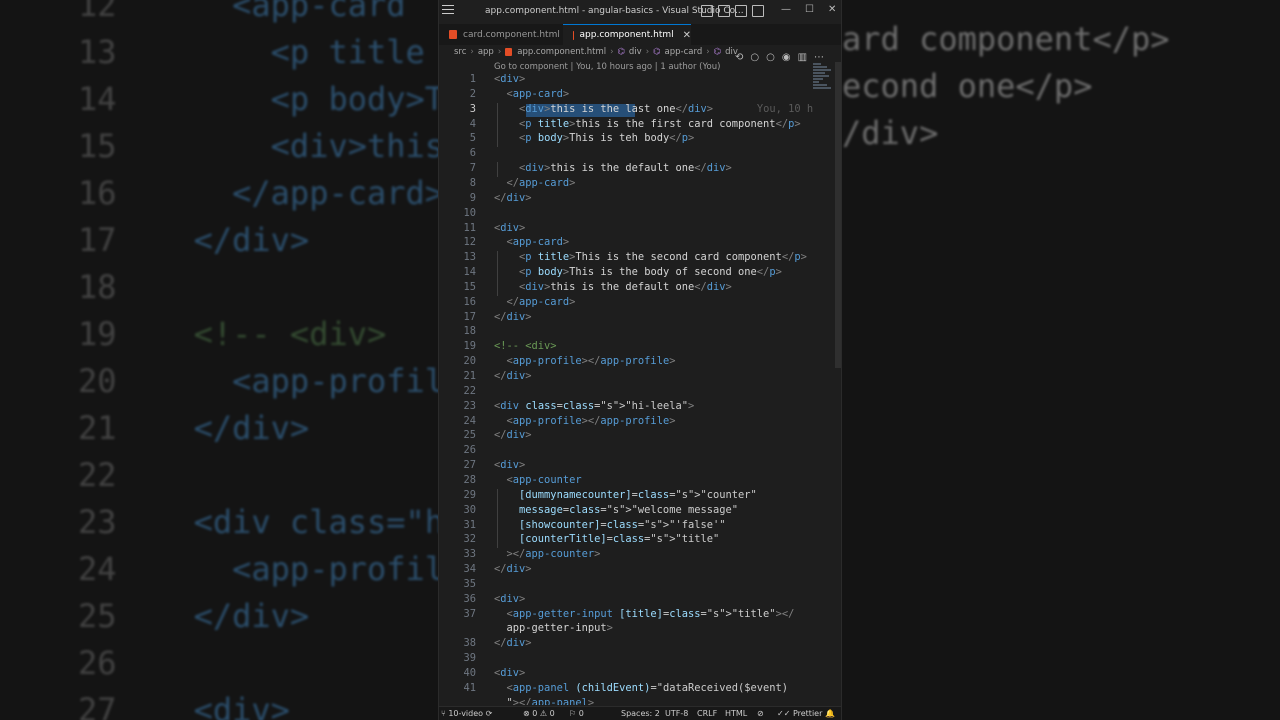 The height and width of the screenshot is (720, 1280). Describe the element at coordinates (469, 435) in the screenshot. I see `line-number: 25` at that location.